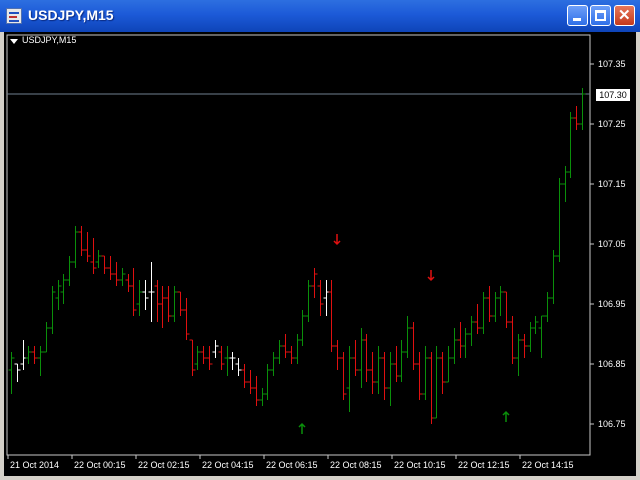 The height and width of the screenshot is (480, 640). Describe the element at coordinates (228, 465) in the screenshot. I see `x-tick-label: 22 Oct 04:15` at that location.